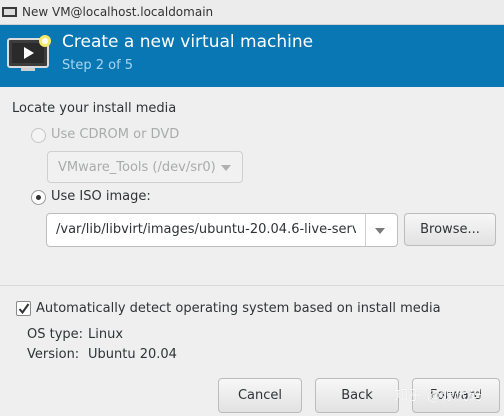 The image size is (504, 416). What do you see at coordinates (55, 334) in the screenshot?
I see `os-type-label: OS type:` at bounding box center [55, 334].